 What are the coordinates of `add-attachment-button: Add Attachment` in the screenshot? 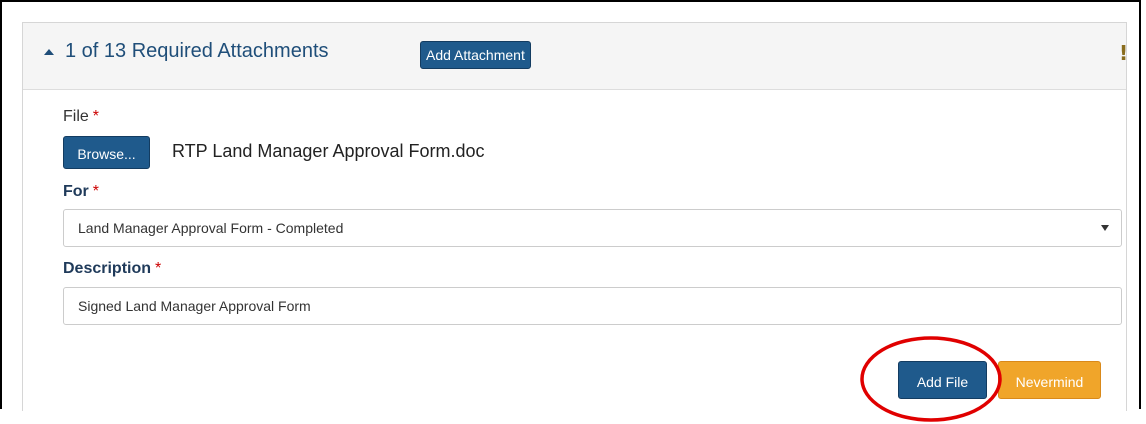 It's located at (475, 55).